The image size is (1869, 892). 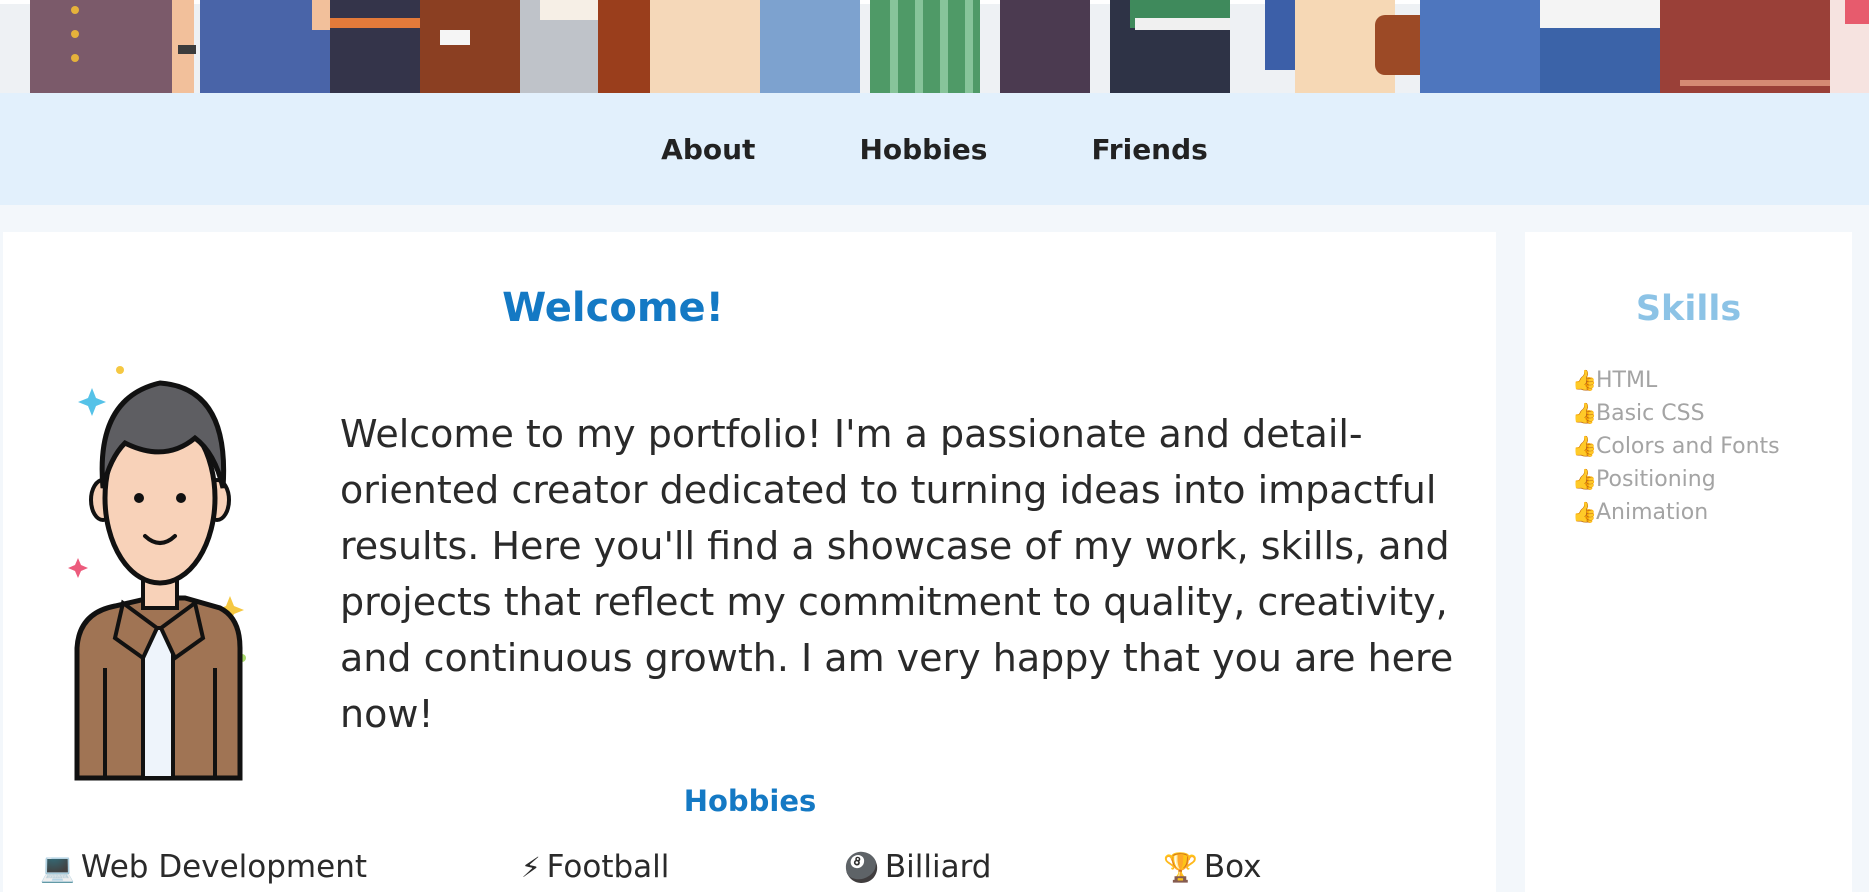 What do you see at coordinates (938, 867) in the screenshot?
I see `hobby-label: Billiard` at bounding box center [938, 867].